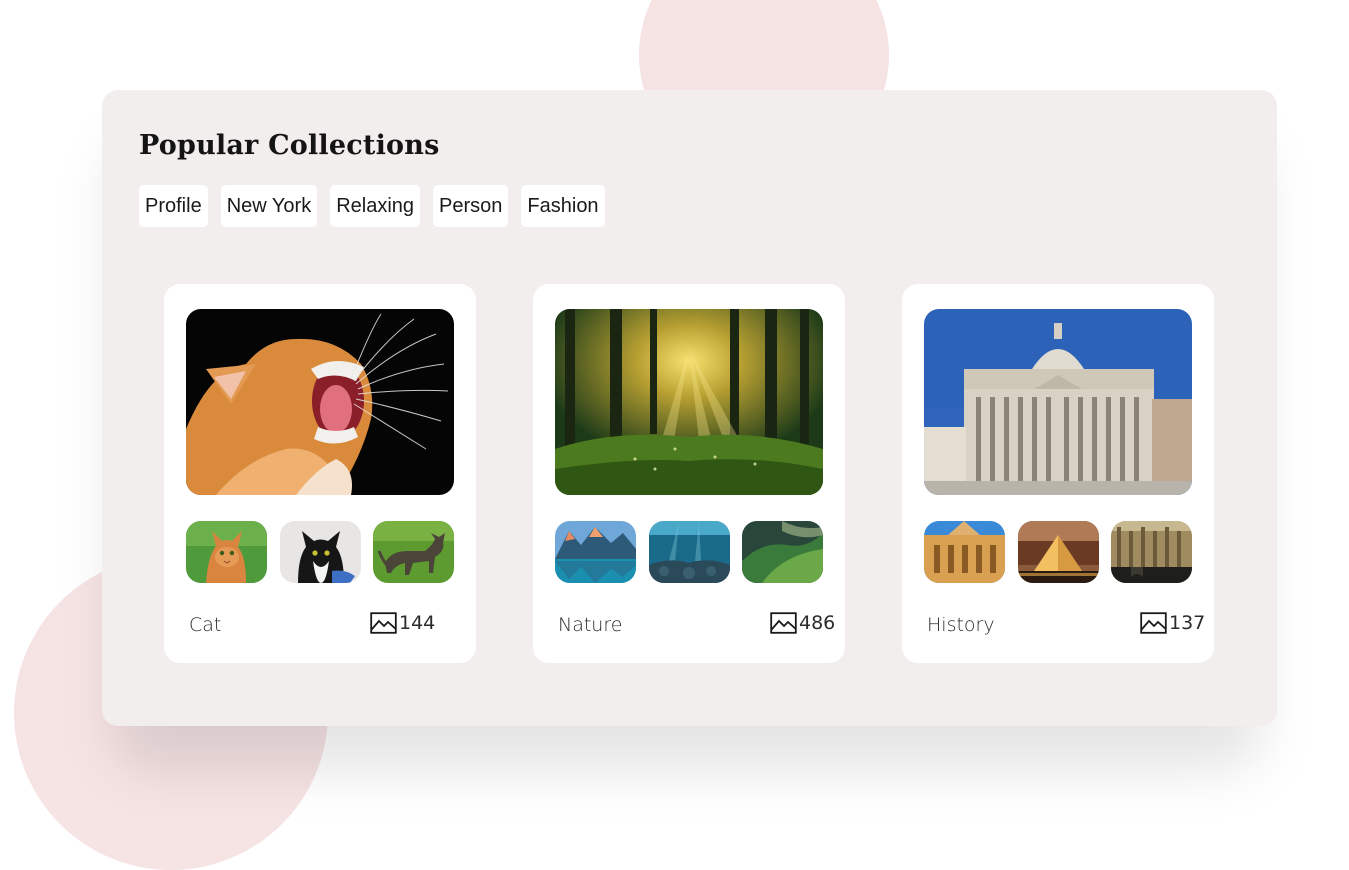  I want to click on thumbnail-underwater, so click(689, 552).